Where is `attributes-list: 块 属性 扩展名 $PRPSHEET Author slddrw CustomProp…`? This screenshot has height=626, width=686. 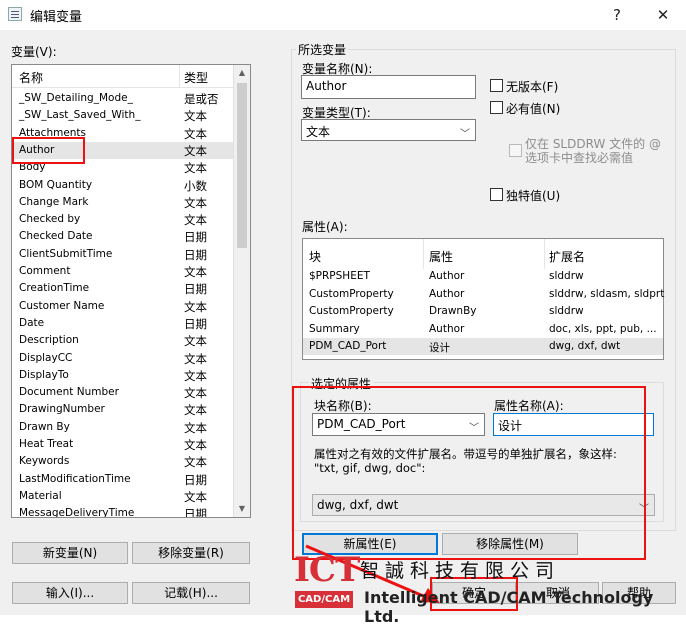 attributes-list: 块 属性 扩展名 $PRPSHEET Author slddrw CustomProp… is located at coordinates (483, 299).